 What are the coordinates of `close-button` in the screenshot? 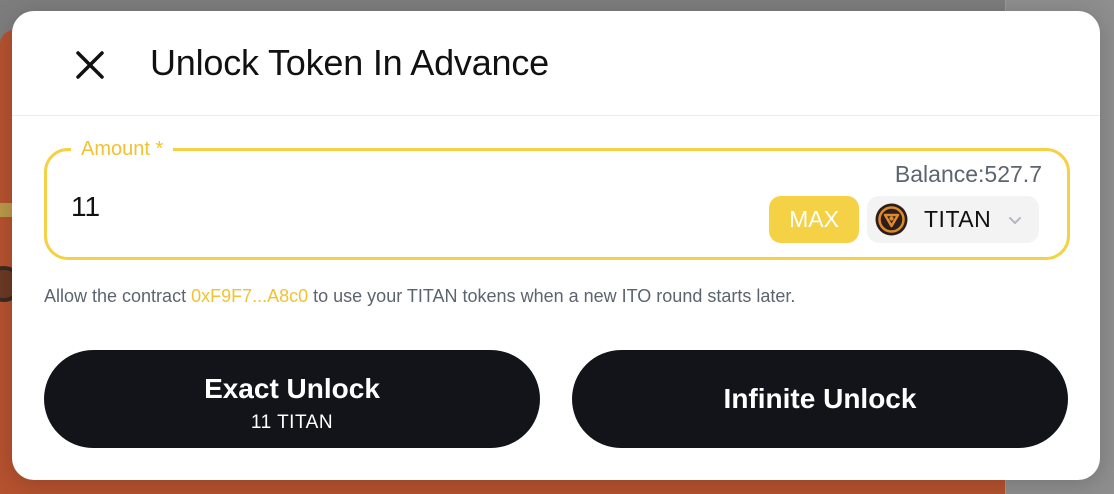 It's located at (90, 65).